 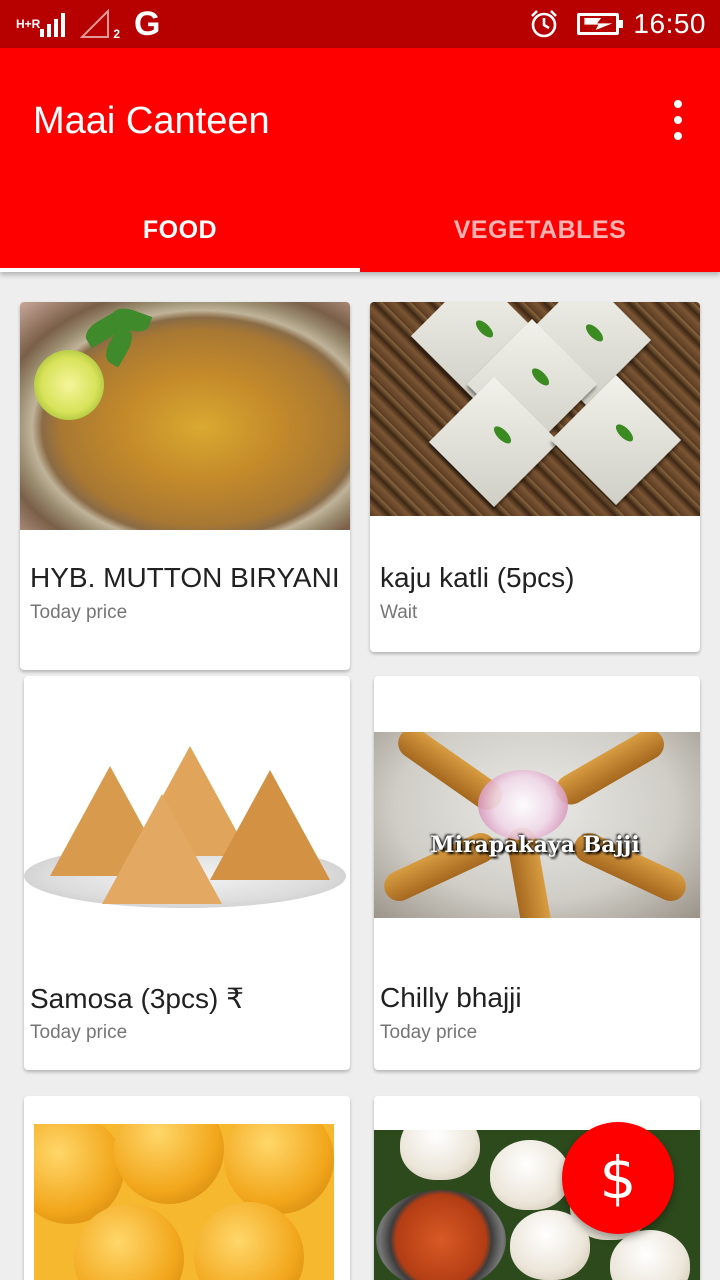 I want to click on item-price: Wait, so click(x=399, y=612).